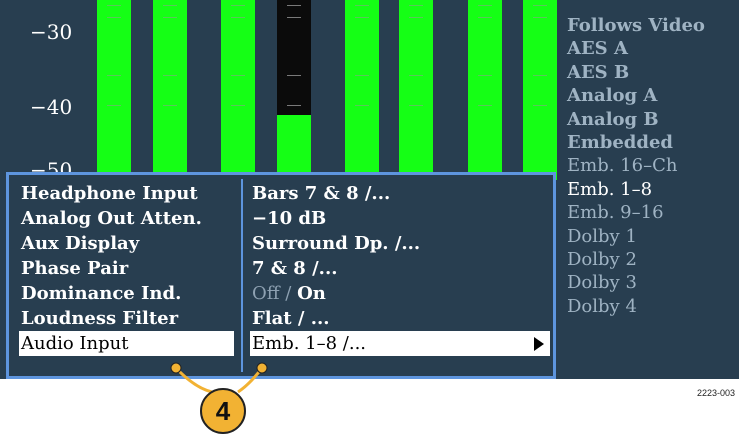 This screenshot has width=739, height=434. What do you see at coordinates (51, 107) in the screenshot?
I see `scale-tick: −40` at bounding box center [51, 107].